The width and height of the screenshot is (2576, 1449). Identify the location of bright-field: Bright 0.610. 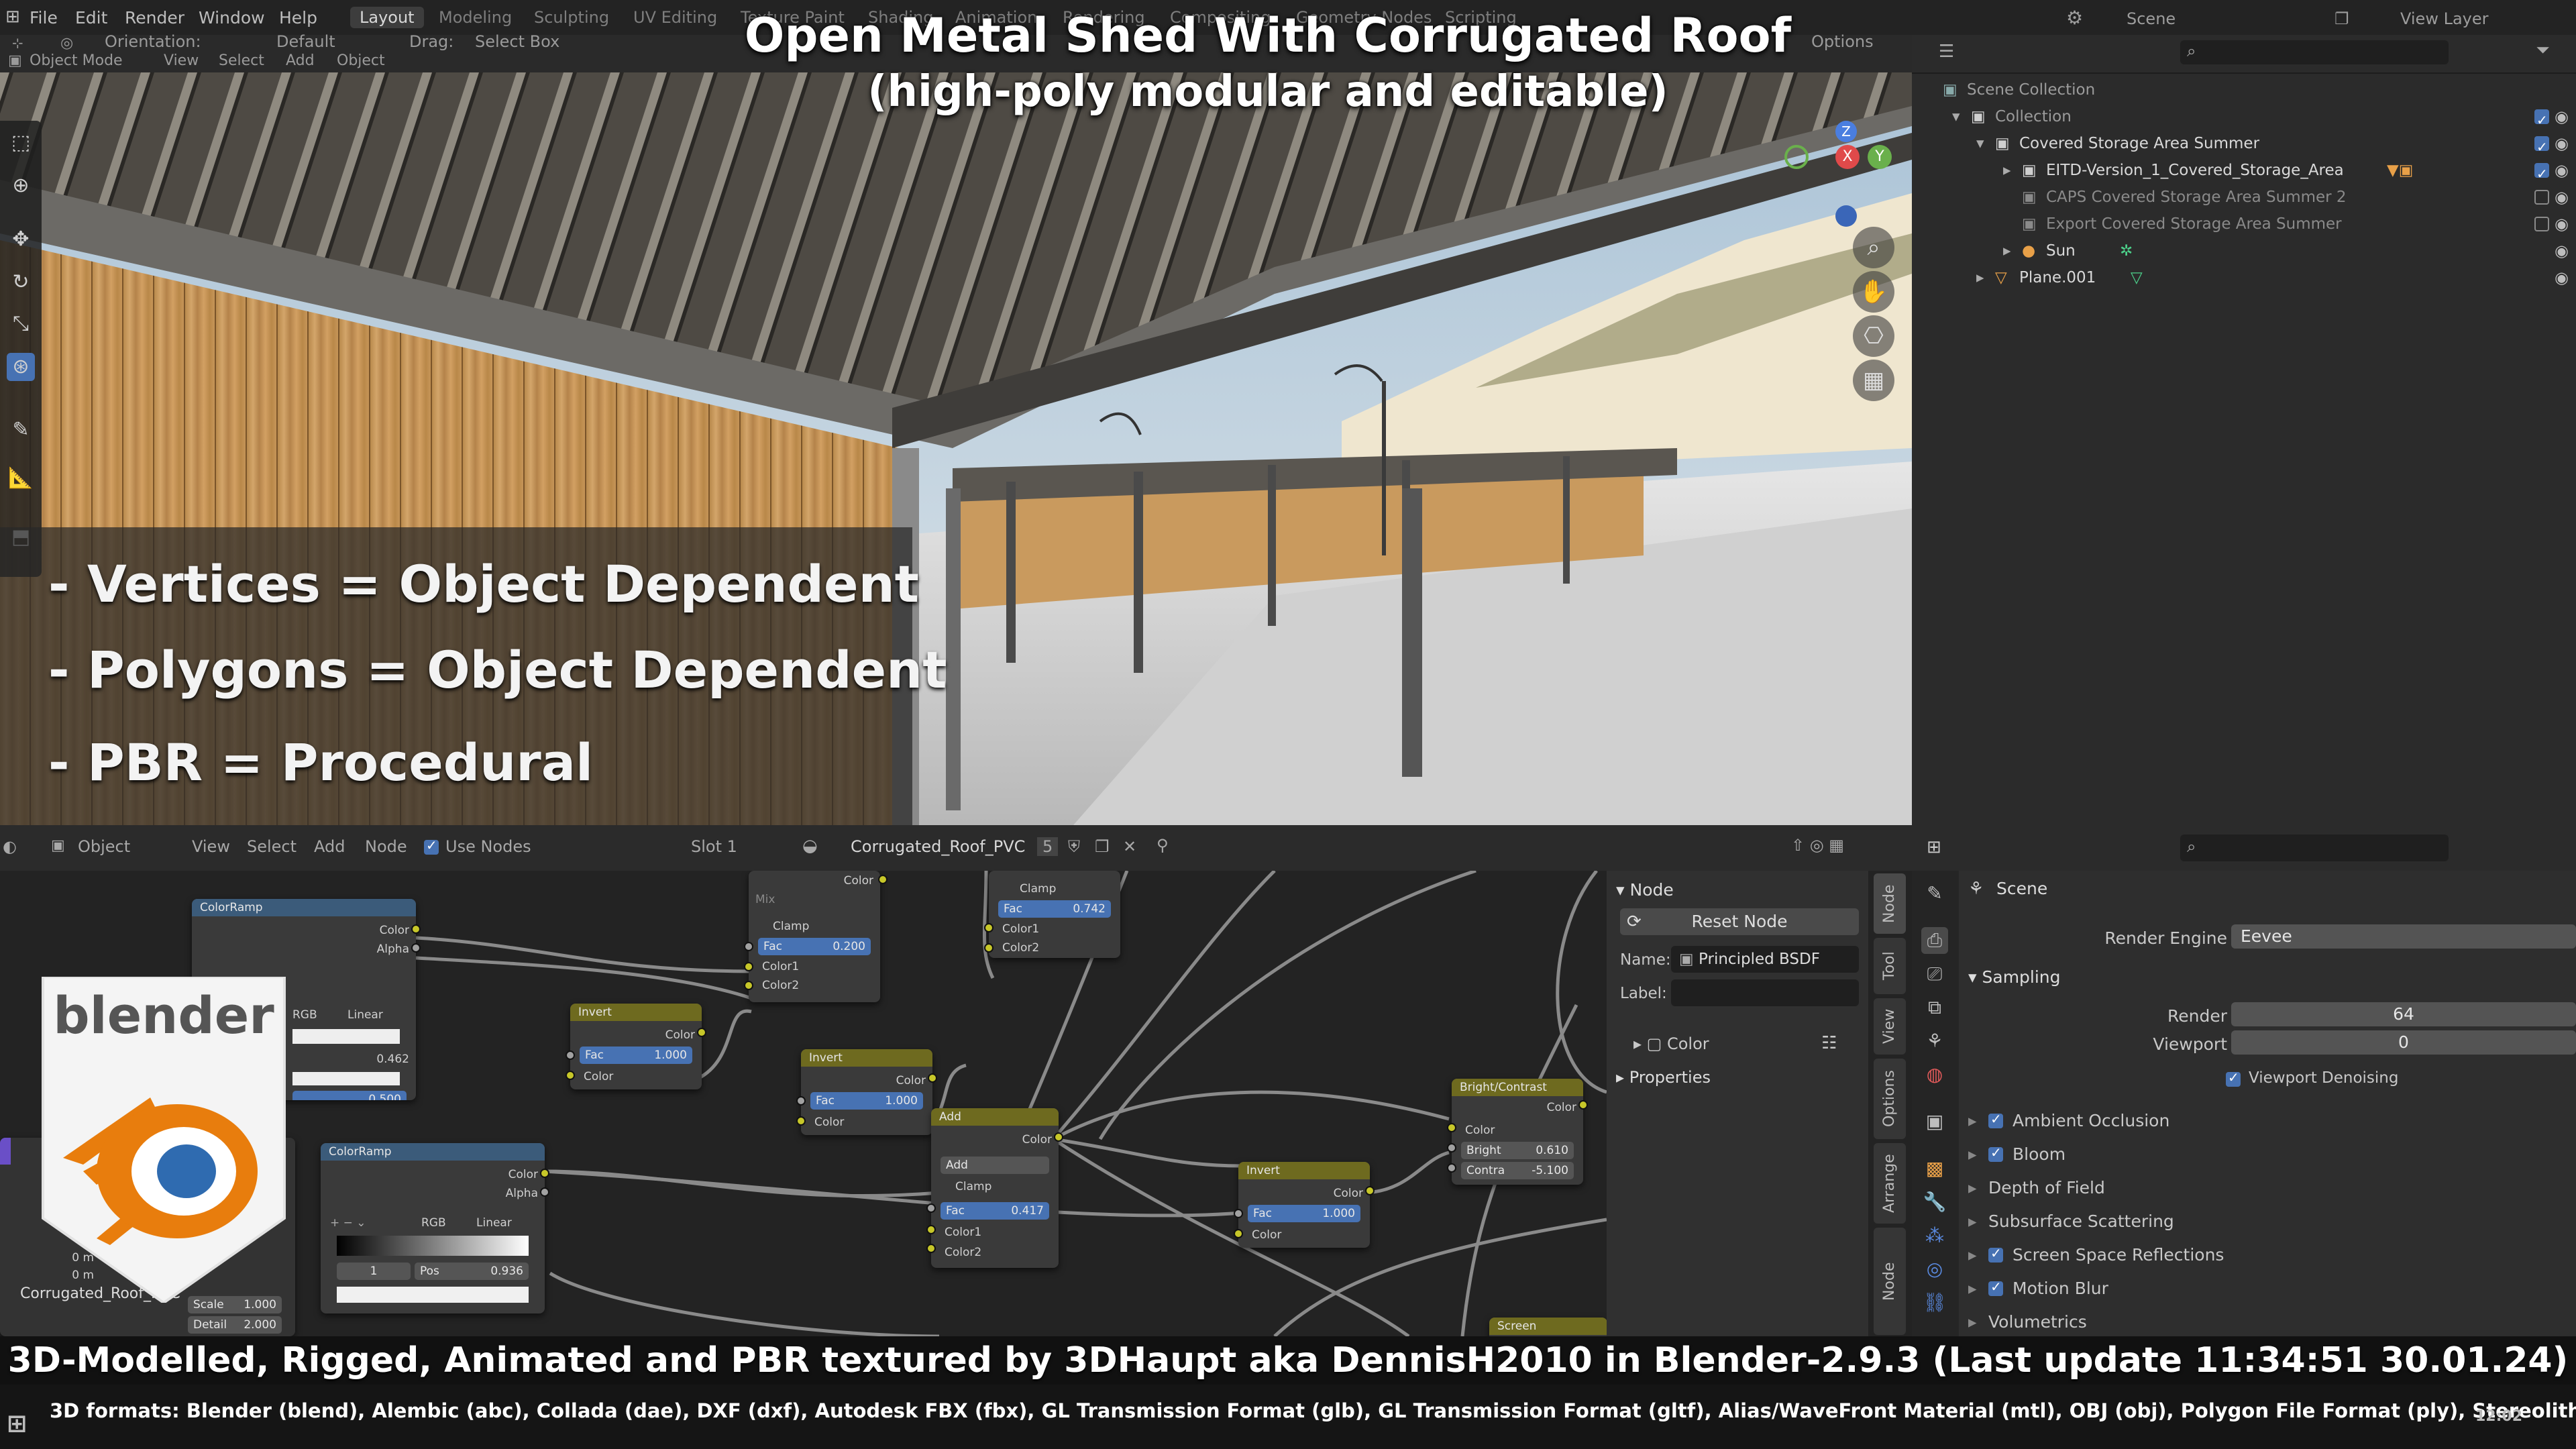
(1517, 1150).